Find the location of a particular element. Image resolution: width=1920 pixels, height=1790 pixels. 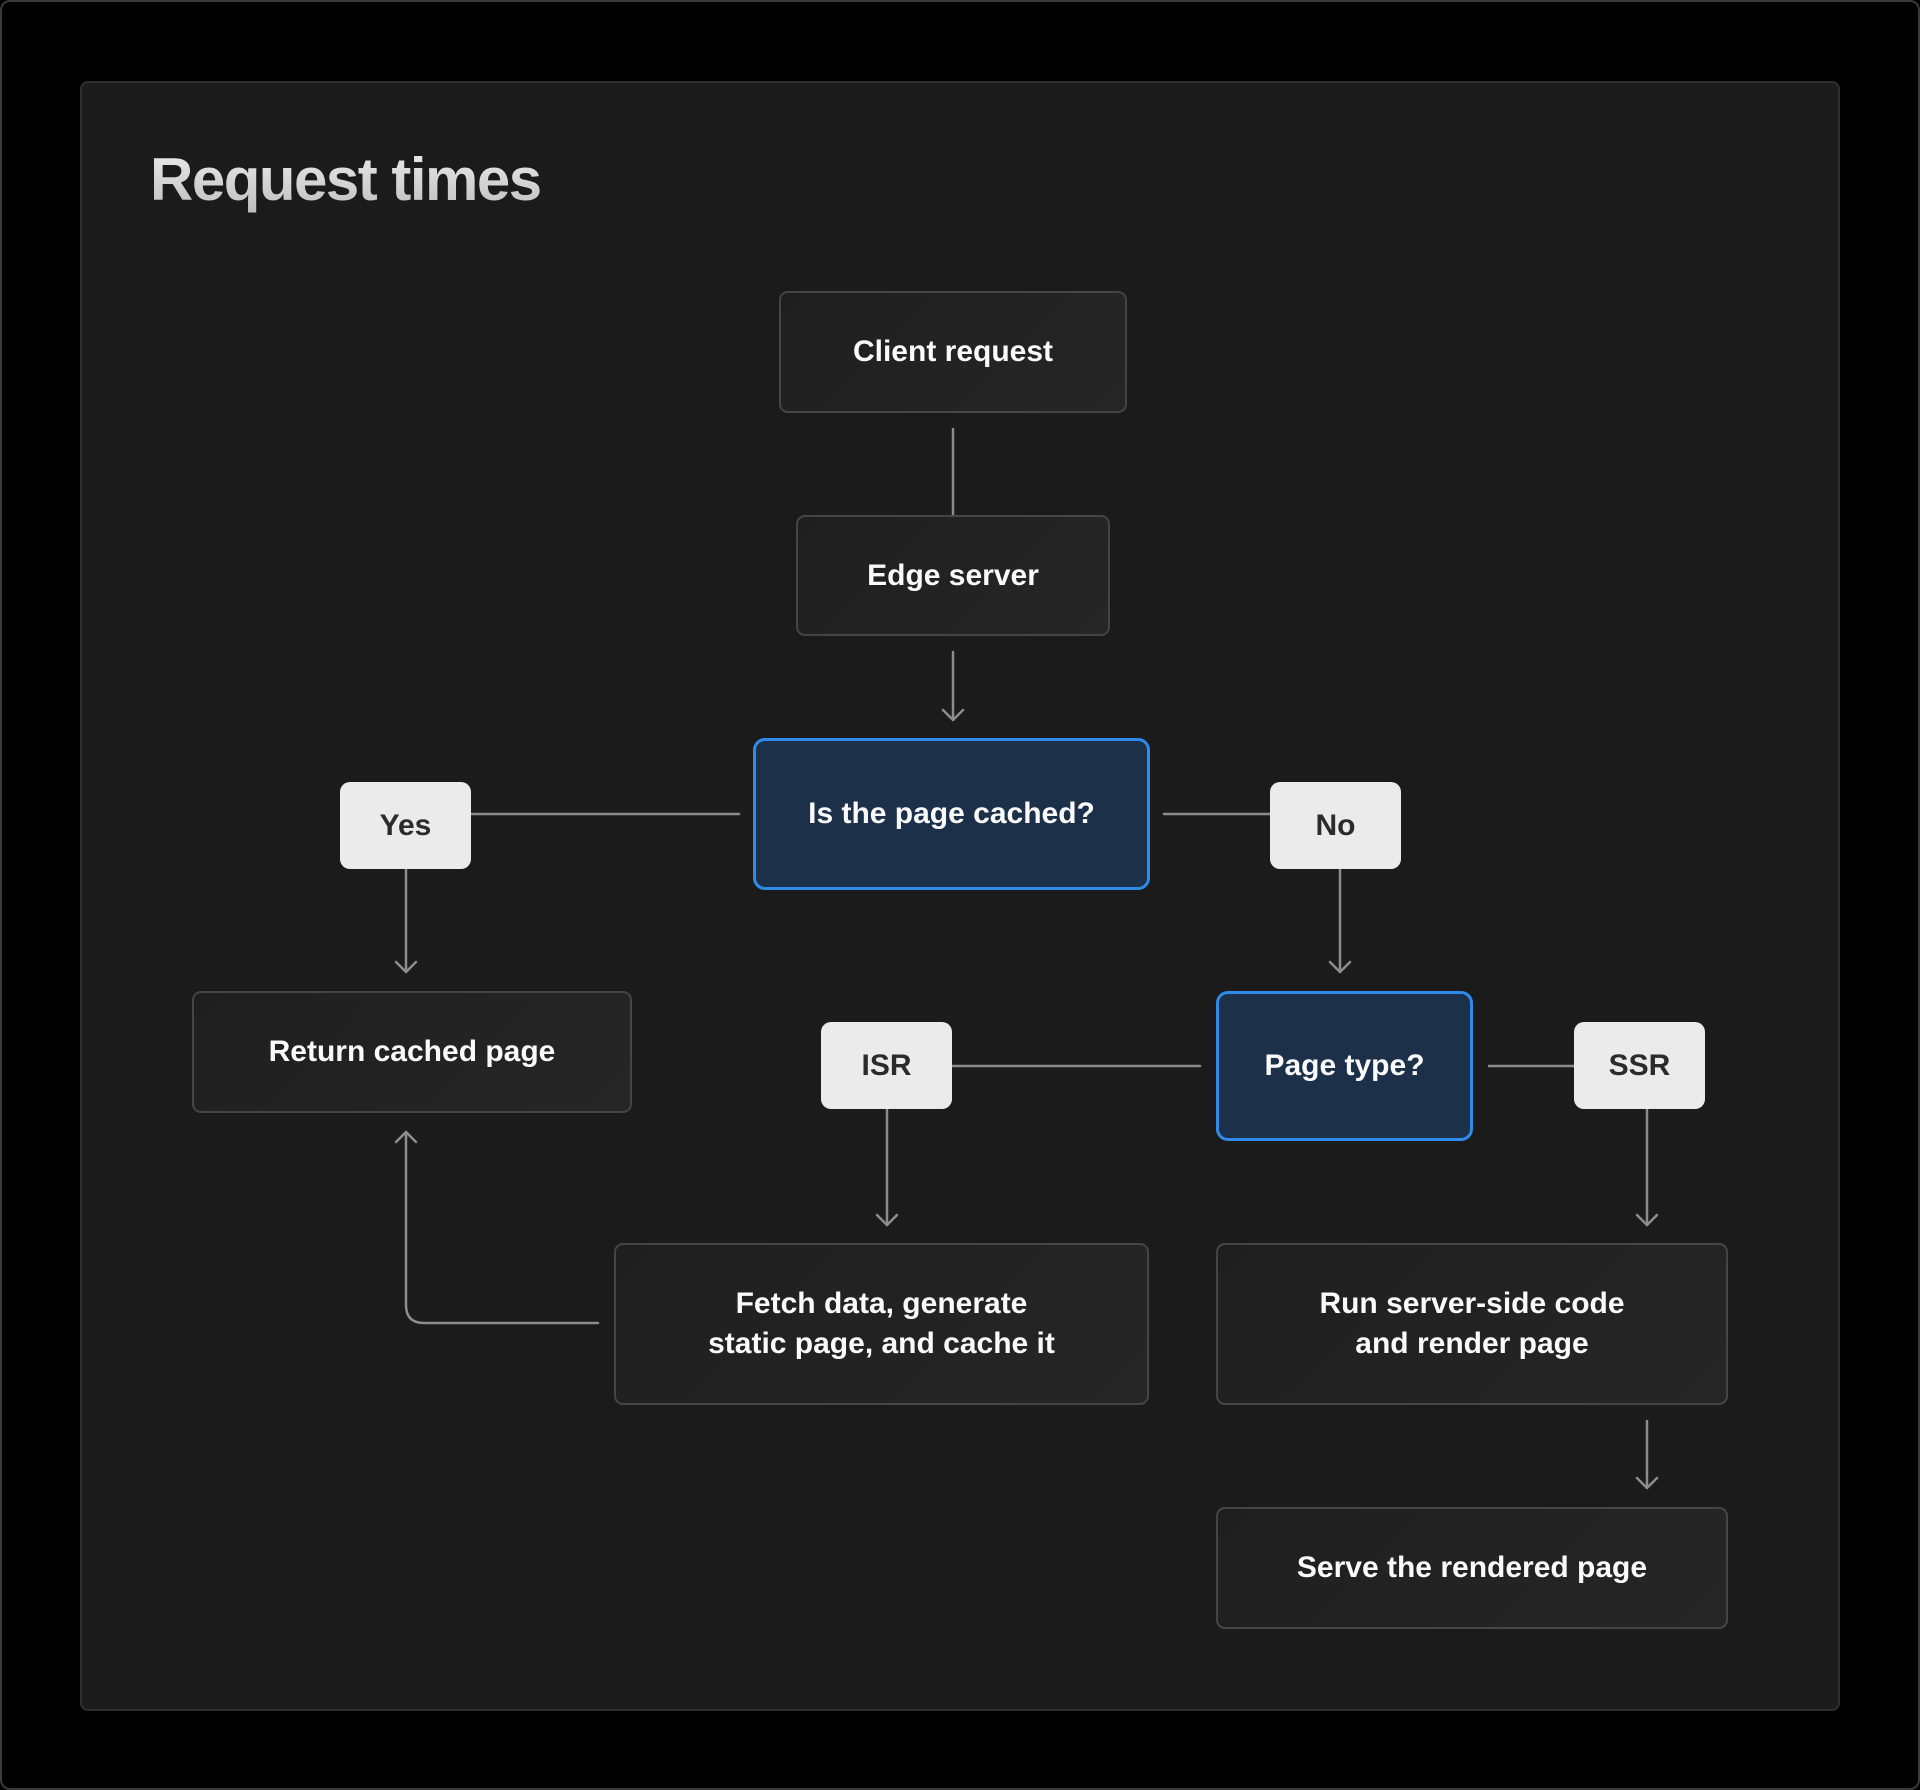

node-page-type: Page type? is located at coordinates (1344, 1066).